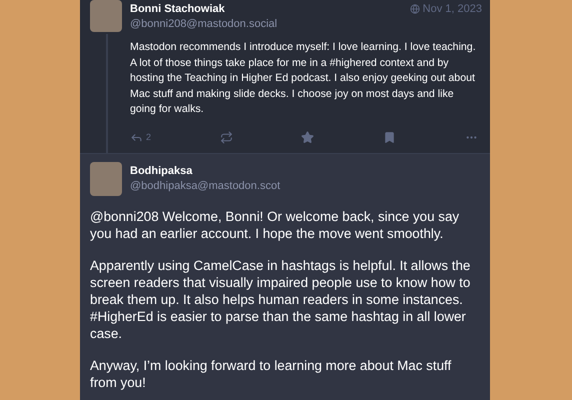 Image resolution: width=572 pixels, height=400 pixels. I want to click on account-handle: @bodhipaksa@mastodon.scot, so click(206, 186).